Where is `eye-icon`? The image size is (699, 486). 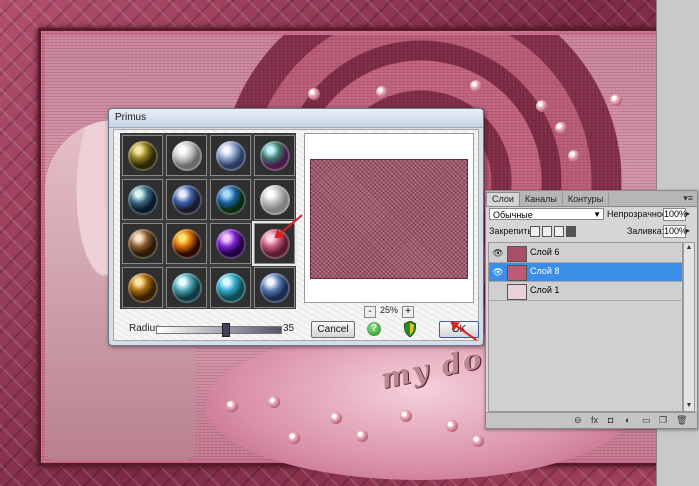
eye-icon is located at coordinates (498, 291).